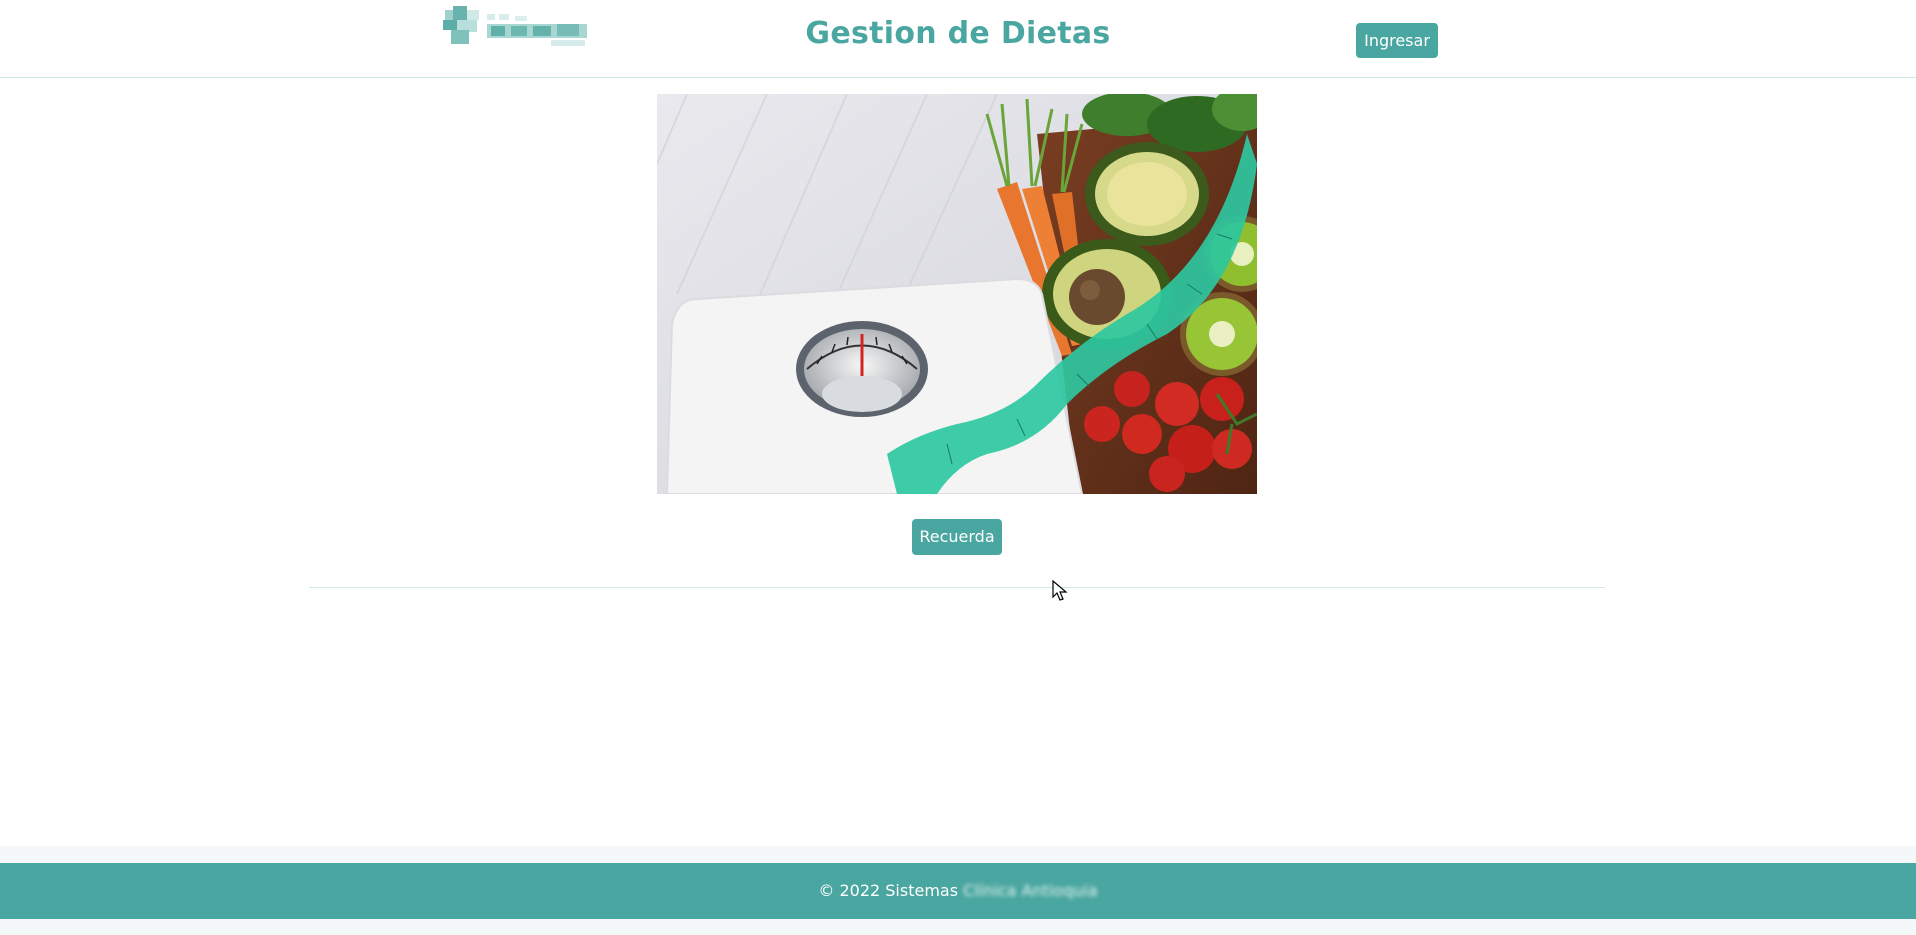 The image size is (1916, 935). I want to click on footer: © 2022 Sistemas Clínica Antioquia, so click(958, 891).